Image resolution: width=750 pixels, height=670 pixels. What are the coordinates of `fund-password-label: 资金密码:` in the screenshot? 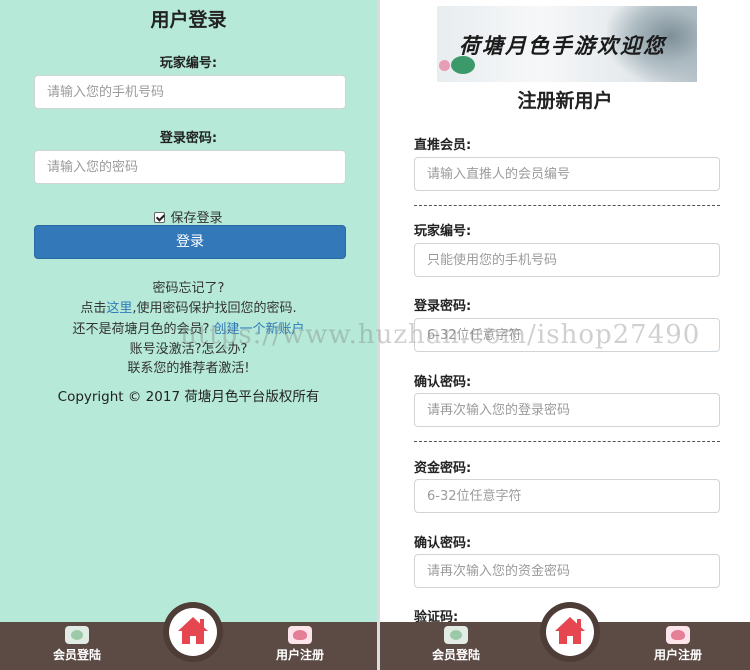 It's located at (443, 468).